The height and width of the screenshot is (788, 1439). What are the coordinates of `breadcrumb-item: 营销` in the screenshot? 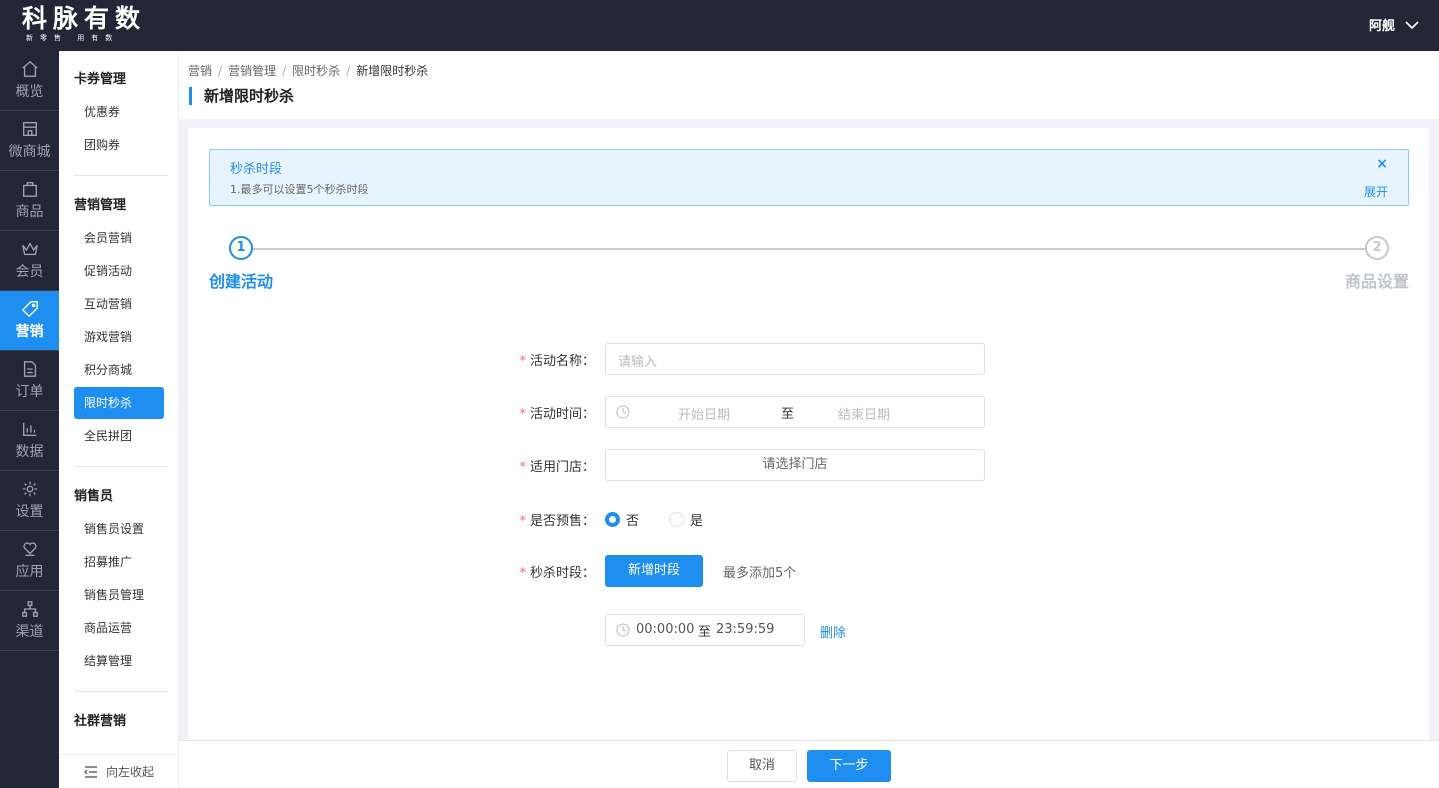 It's located at (200, 71).